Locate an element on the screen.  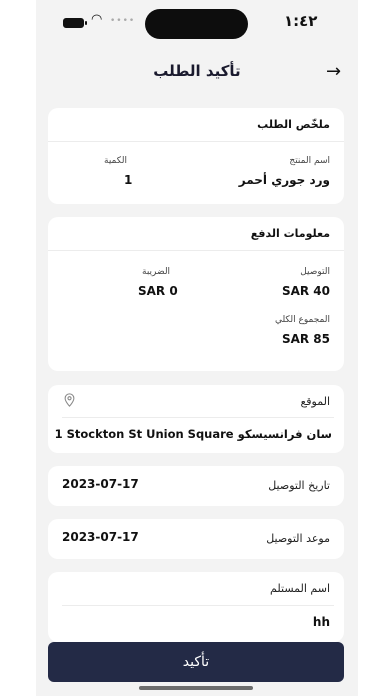
wifi-icon: ◠ is located at coordinates (97, 19).